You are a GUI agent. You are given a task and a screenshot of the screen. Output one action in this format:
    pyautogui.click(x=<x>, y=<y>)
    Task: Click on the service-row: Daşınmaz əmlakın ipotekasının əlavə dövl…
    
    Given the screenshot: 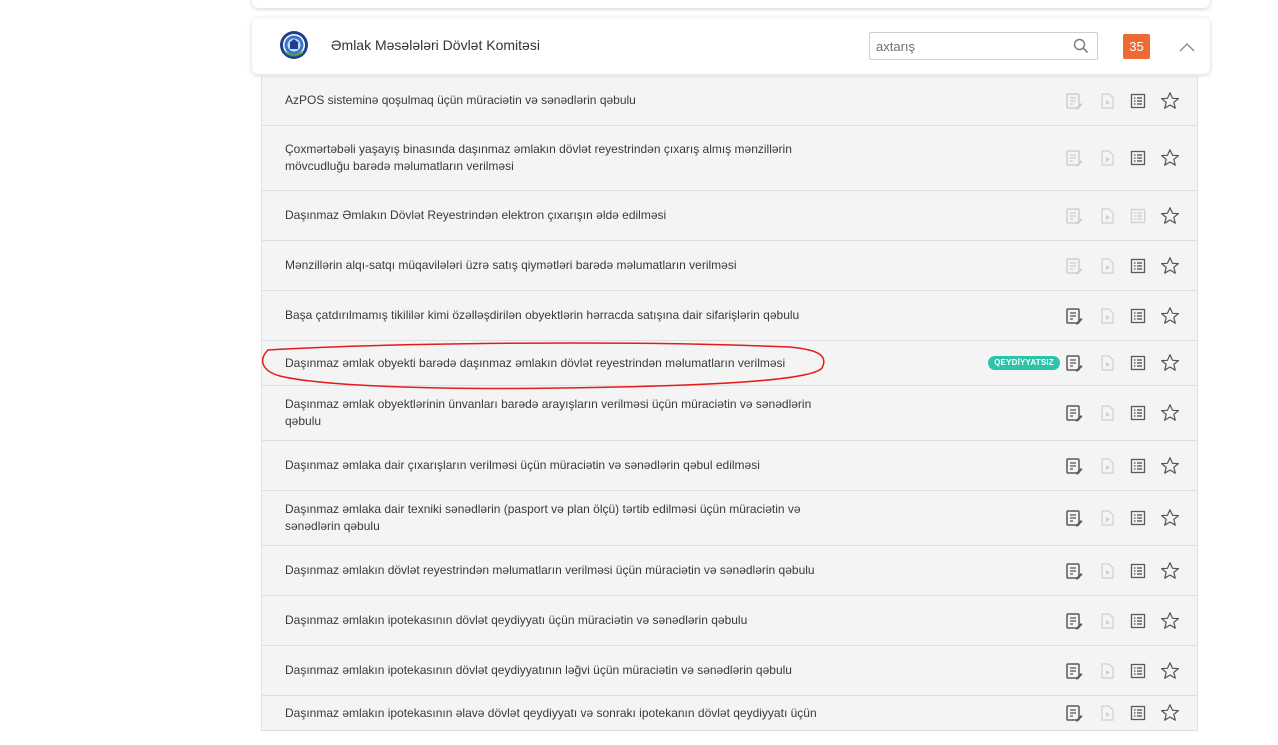 What is the action you would take?
    pyautogui.click(x=729, y=713)
    